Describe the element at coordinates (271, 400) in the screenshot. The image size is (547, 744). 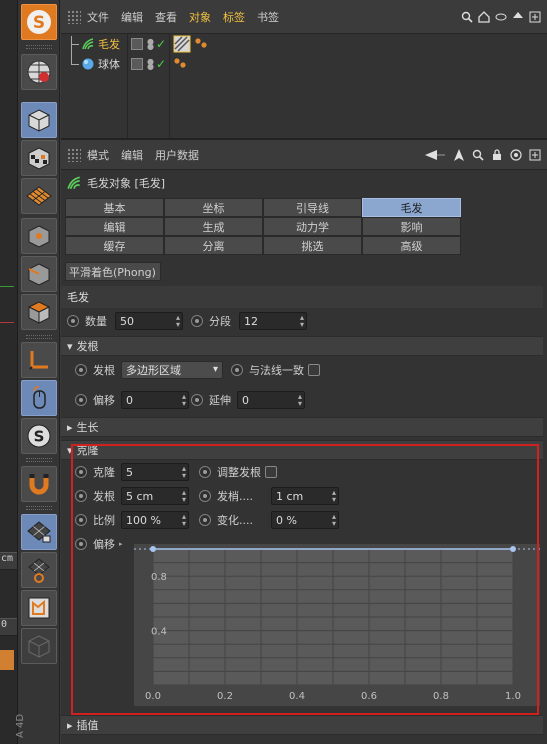
I see `extend-field: 0 ▴ ▾` at that location.